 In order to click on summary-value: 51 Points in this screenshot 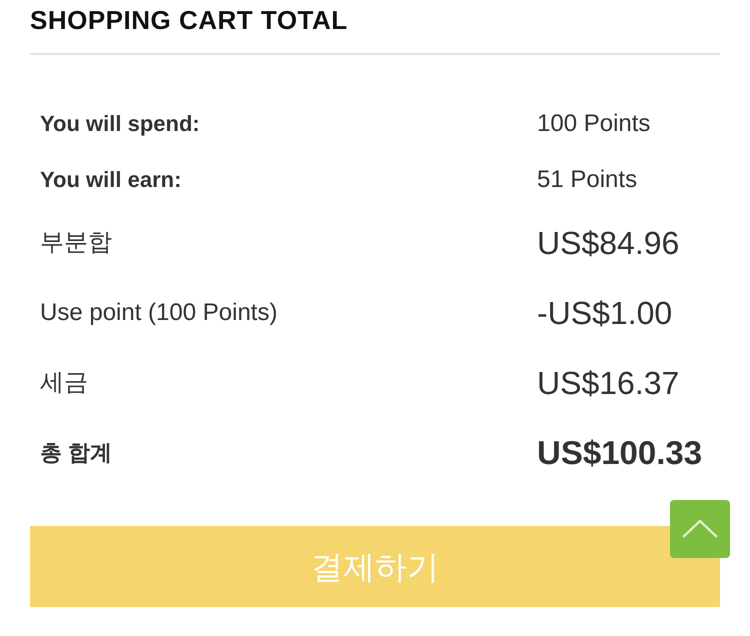, I will do `click(587, 180)`.